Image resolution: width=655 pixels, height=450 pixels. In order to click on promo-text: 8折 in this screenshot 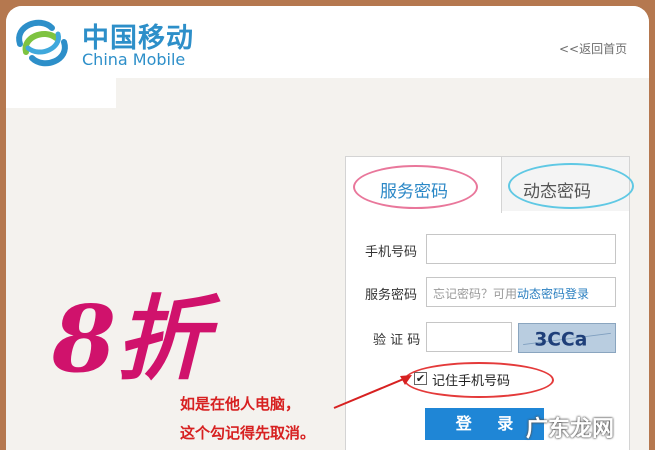, I will do `click(136, 339)`.